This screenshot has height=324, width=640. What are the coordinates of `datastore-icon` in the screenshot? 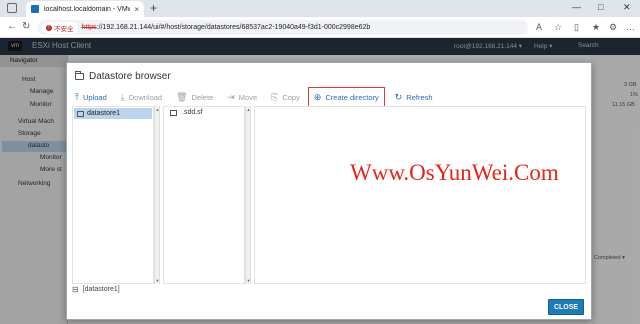 It's located at (80, 113).